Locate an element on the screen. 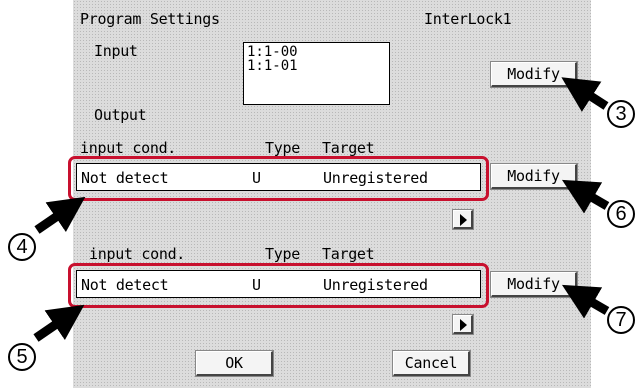  input-modify-button: Modify is located at coordinates (534, 74).